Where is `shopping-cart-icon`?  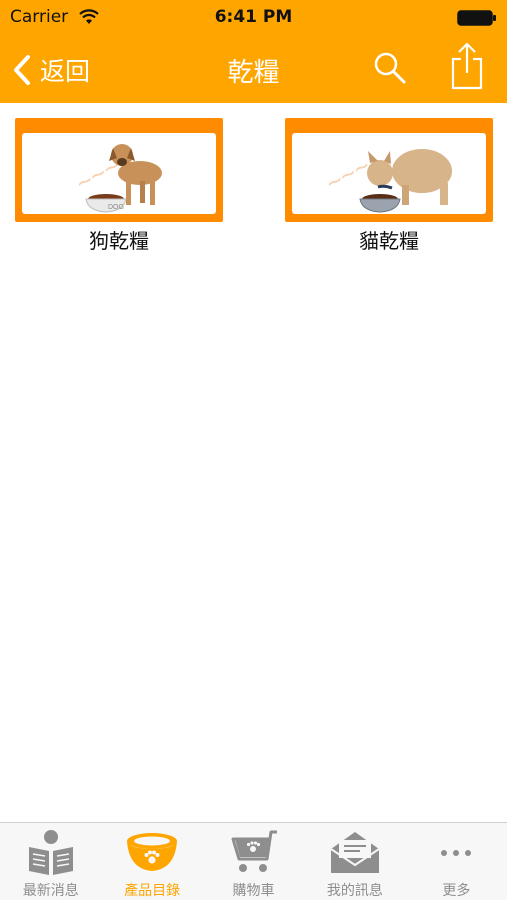 shopping-cart-icon is located at coordinates (254, 851).